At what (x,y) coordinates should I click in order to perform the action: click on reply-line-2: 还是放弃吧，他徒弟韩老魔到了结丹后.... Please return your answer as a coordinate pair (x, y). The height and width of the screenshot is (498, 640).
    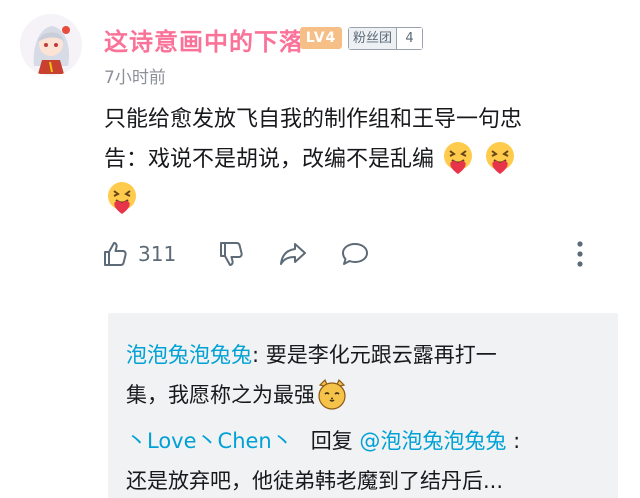
    Looking at the image, I should click on (315, 481).